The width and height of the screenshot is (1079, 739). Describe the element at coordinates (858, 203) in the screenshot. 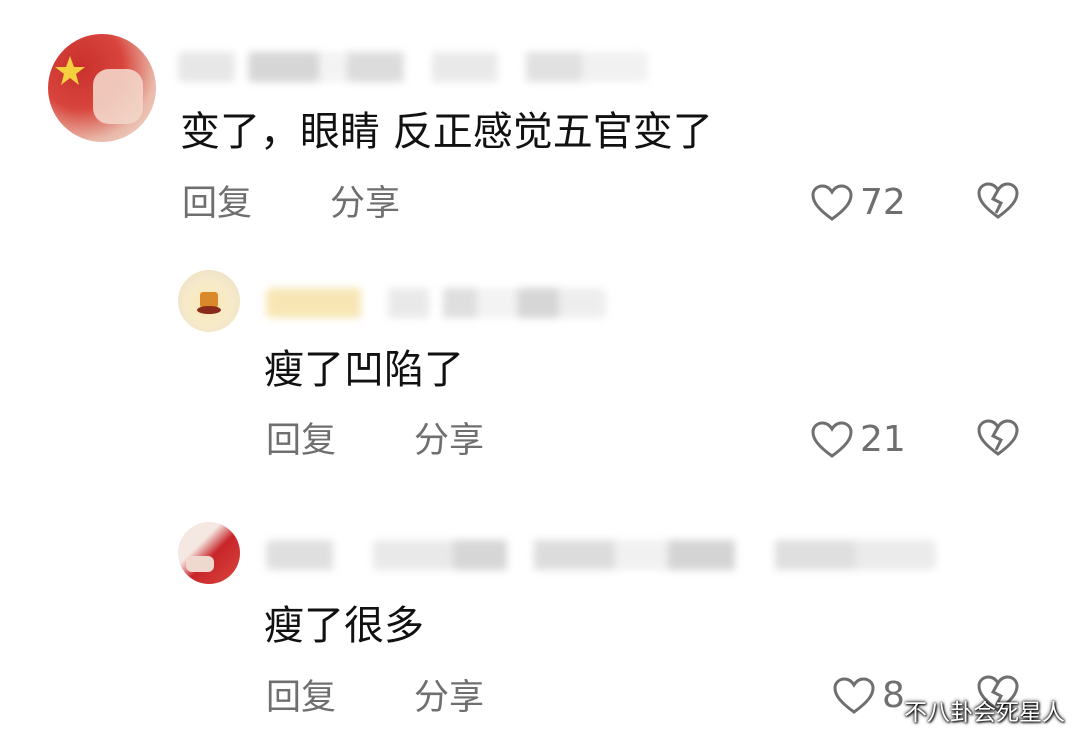

I see `like-button: 72` at that location.